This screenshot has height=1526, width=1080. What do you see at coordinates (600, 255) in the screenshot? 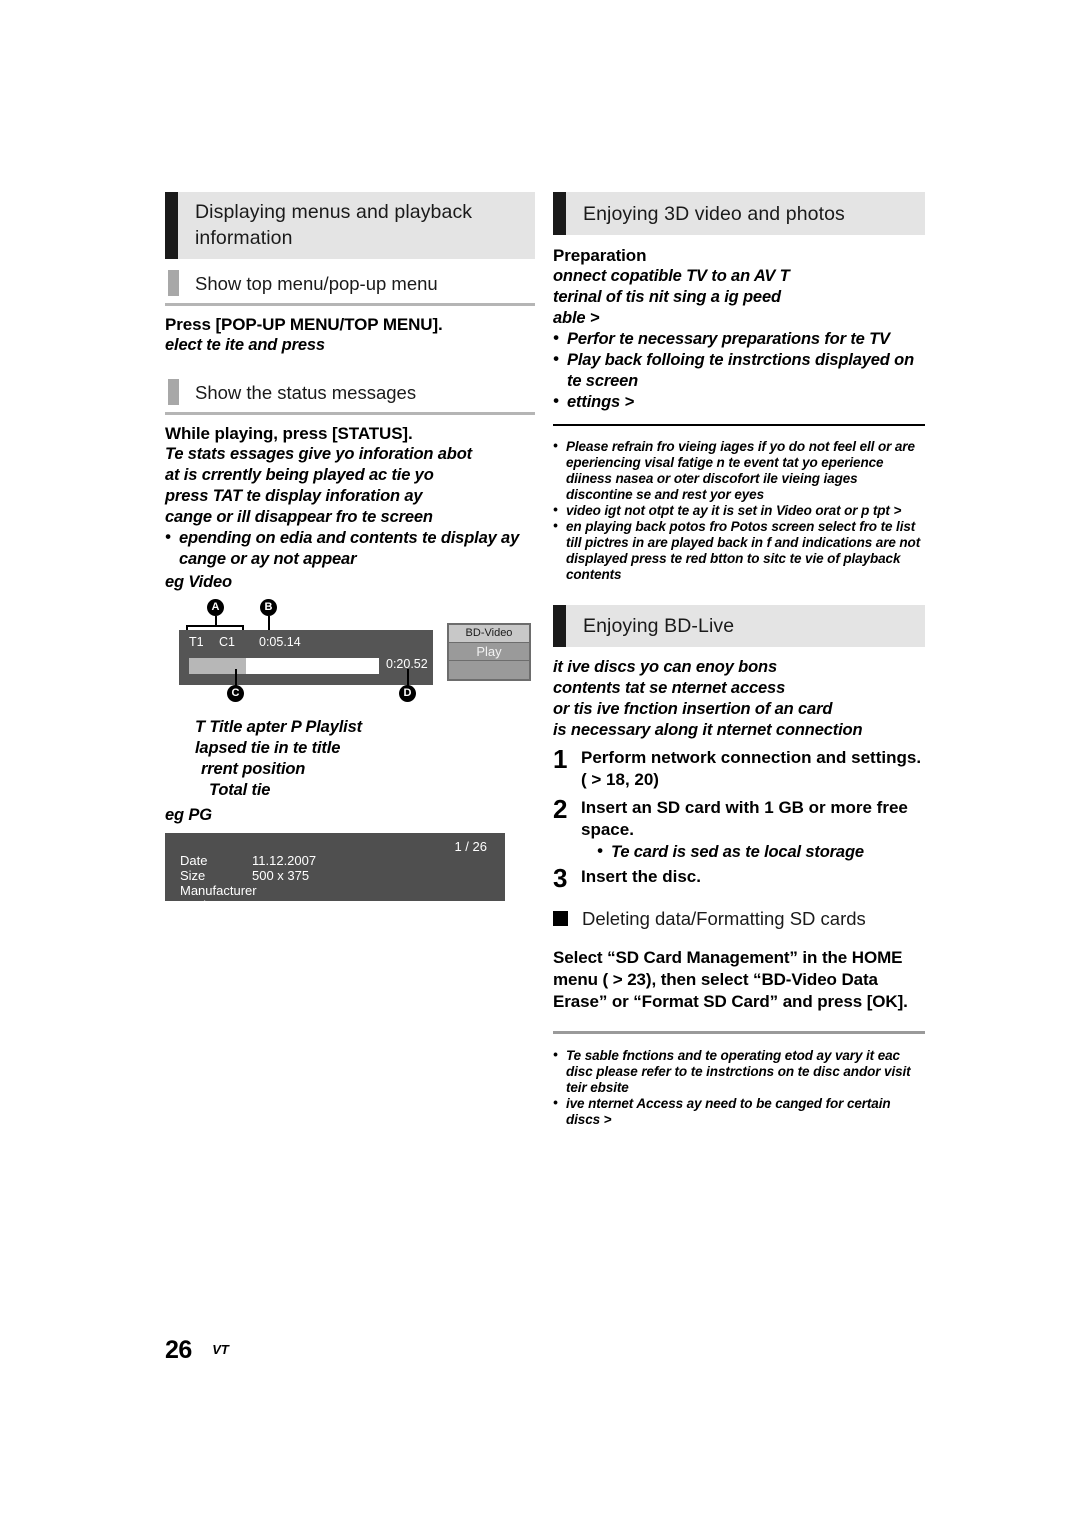
I see `preparation-label: Preparation` at bounding box center [600, 255].